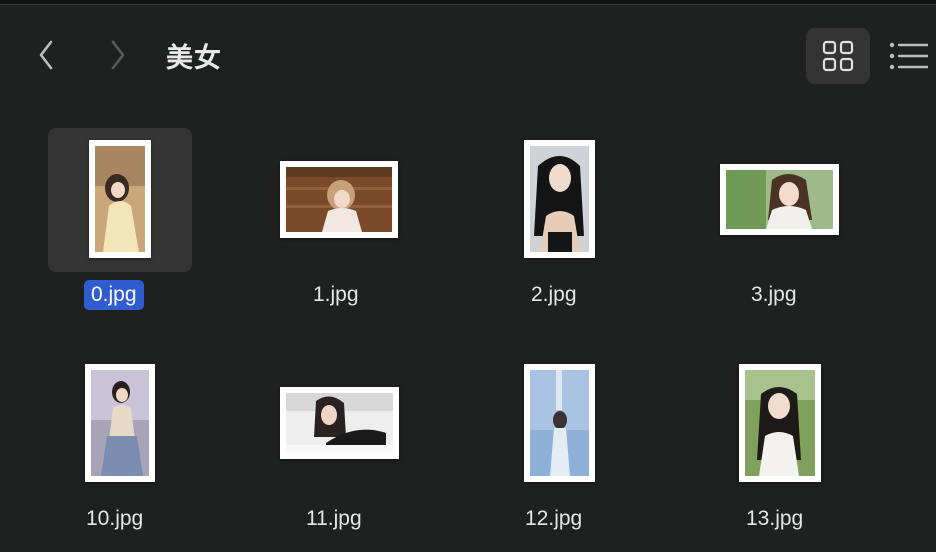 This screenshot has width=936, height=552. What do you see at coordinates (554, 295) in the screenshot?
I see `file-name: 2.jpg` at bounding box center [554, 295].